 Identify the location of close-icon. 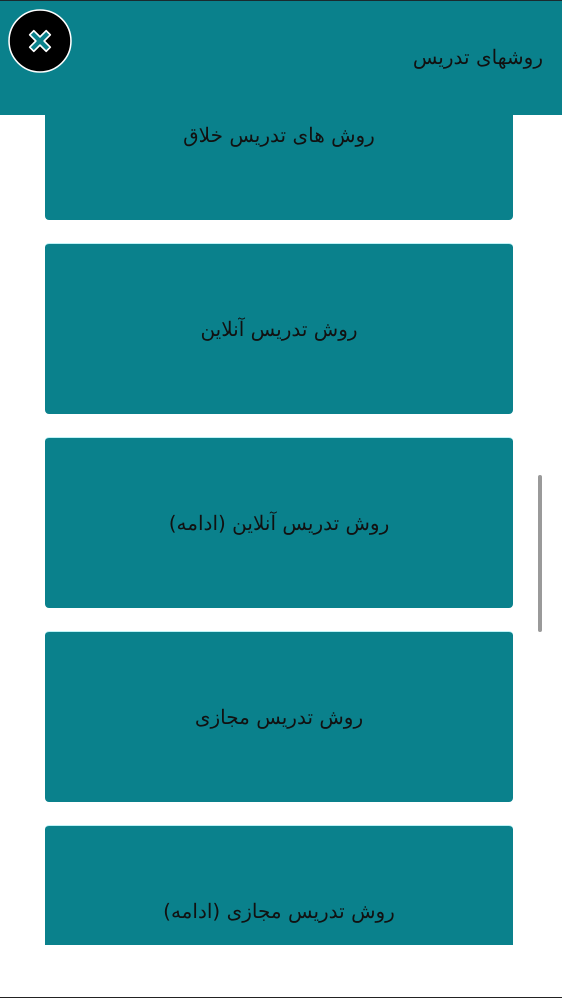
(40, 41).